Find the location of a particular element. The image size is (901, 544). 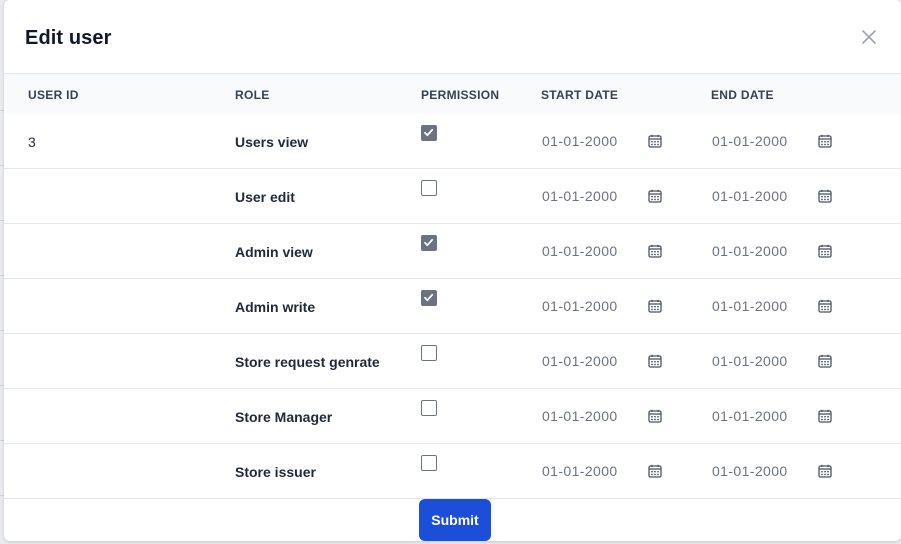

modal-footer: Submit is located at coordinates (452, 520).